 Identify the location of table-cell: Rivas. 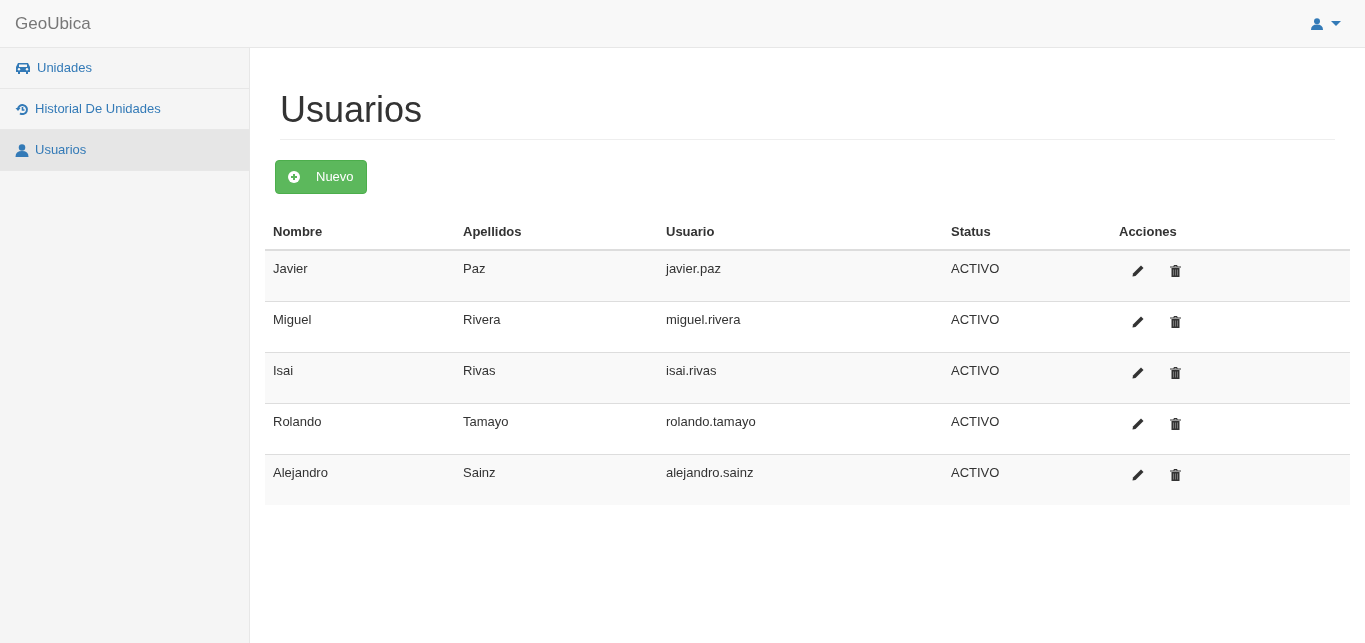
(556, 378).